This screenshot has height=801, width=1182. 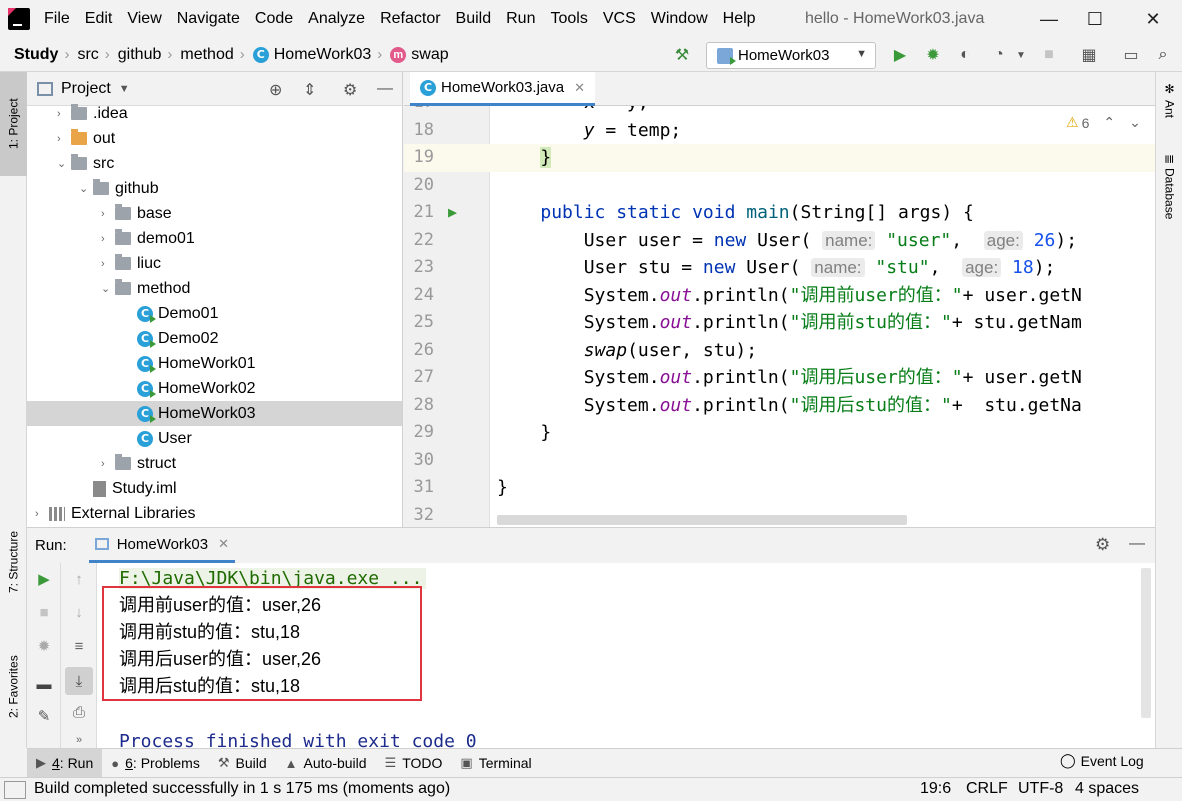 I want to click on code-line: 19 }, so click(x=779, y=158).